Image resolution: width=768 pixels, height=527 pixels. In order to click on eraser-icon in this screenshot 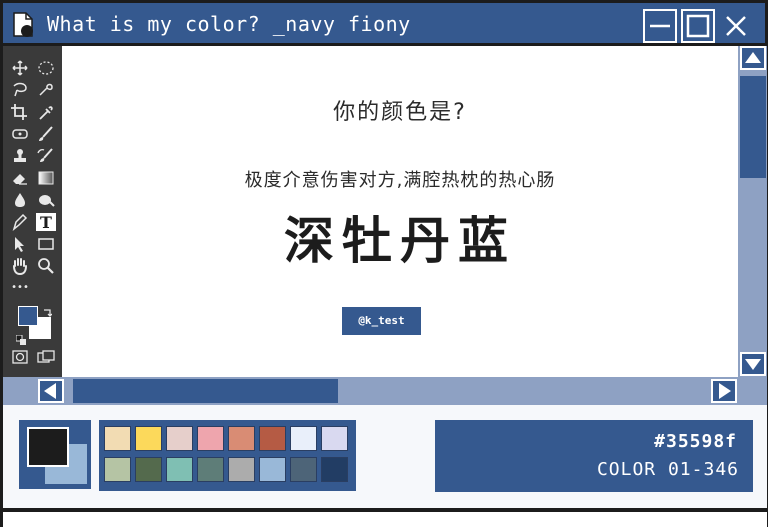, I will do `click(20, 178)`.